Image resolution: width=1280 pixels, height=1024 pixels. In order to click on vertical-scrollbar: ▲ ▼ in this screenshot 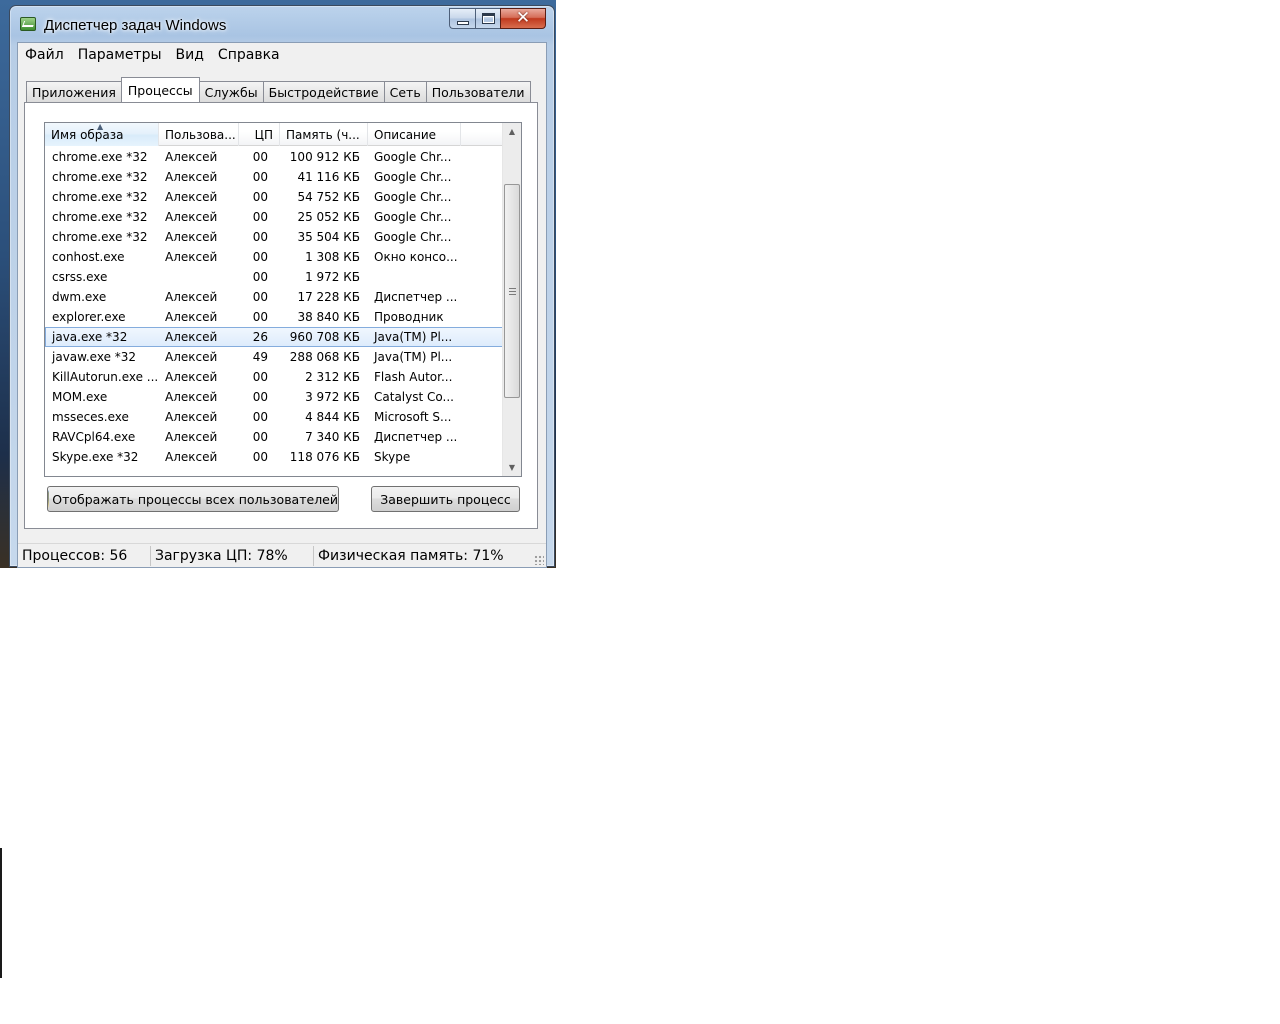, I will do `click(511, 299)`.